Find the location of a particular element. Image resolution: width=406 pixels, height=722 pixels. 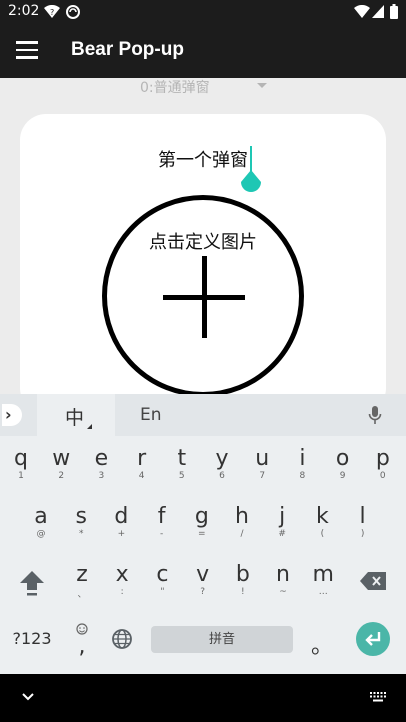

key-label: x is located at coordinates (122, 574).